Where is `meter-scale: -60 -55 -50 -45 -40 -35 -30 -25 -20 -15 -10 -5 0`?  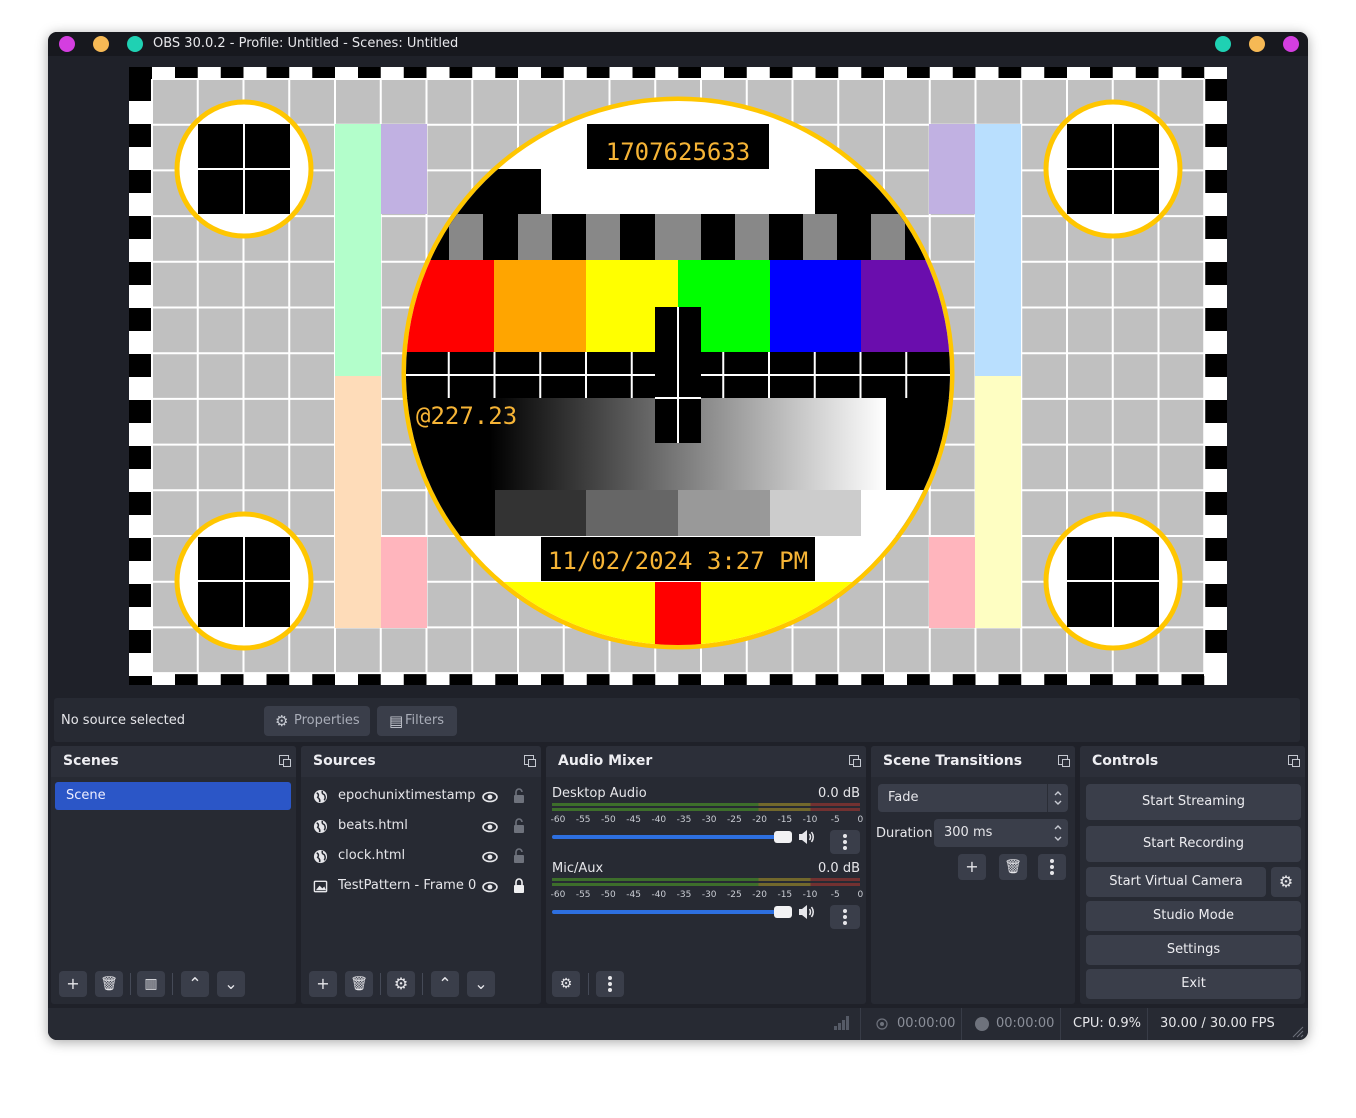
meter-scale: -60 -55 -50 -45 -40 -35 -30 -25 -20 -15 -10 -5 0 is located at coordinates (707, 821).